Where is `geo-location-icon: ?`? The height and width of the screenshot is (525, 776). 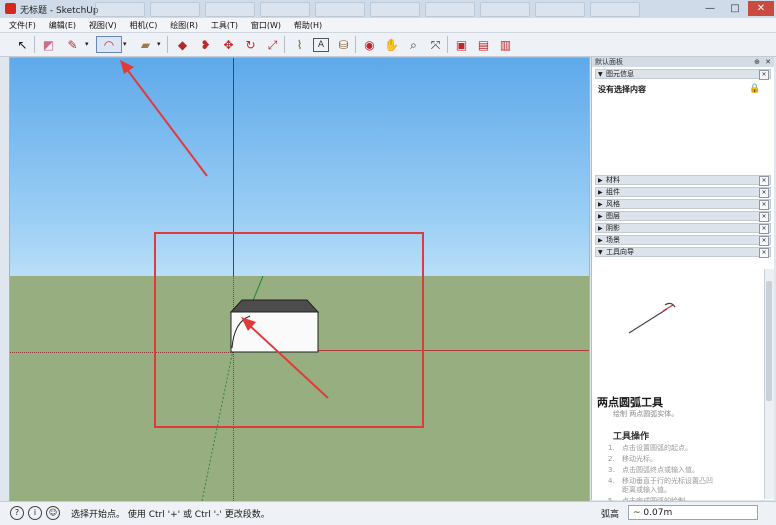 geo-location-icon: ? is located at coordinates (17, 513).